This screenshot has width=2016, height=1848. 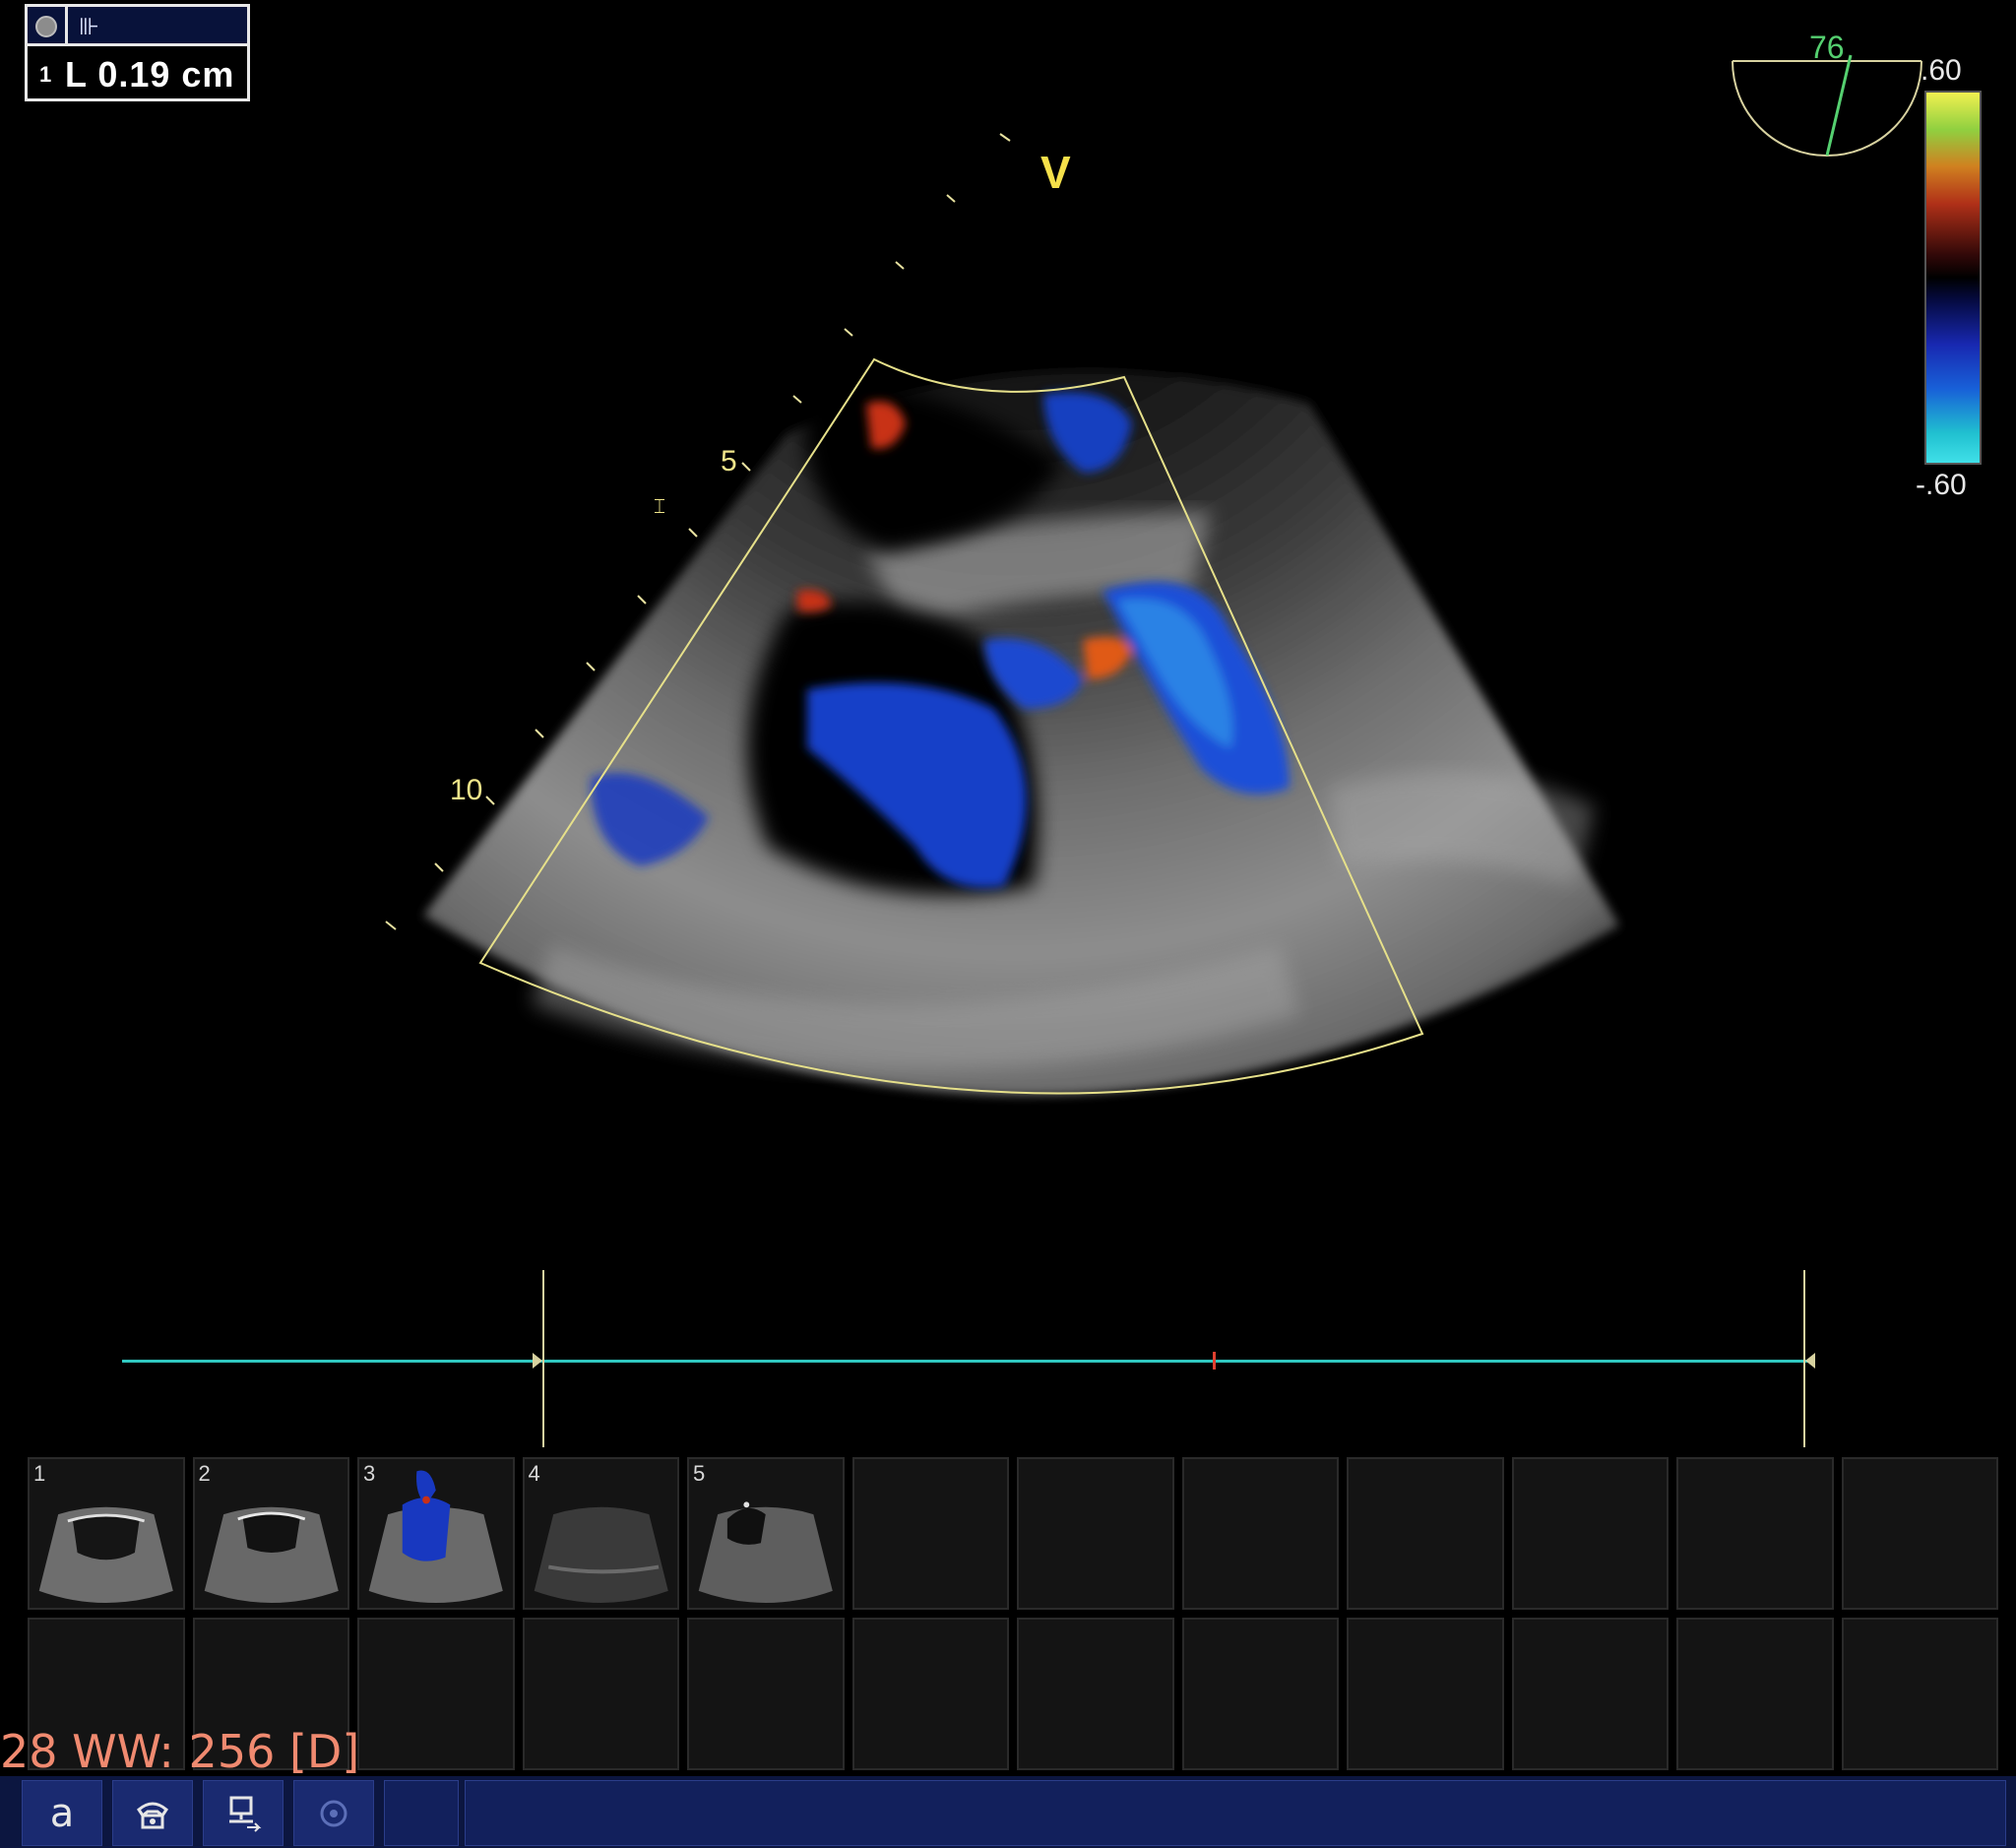 What do you see at coordinates (1827, 48) in the screenshot?
I see `probe-angle-value: 76` at bounding box center [1827, 48].